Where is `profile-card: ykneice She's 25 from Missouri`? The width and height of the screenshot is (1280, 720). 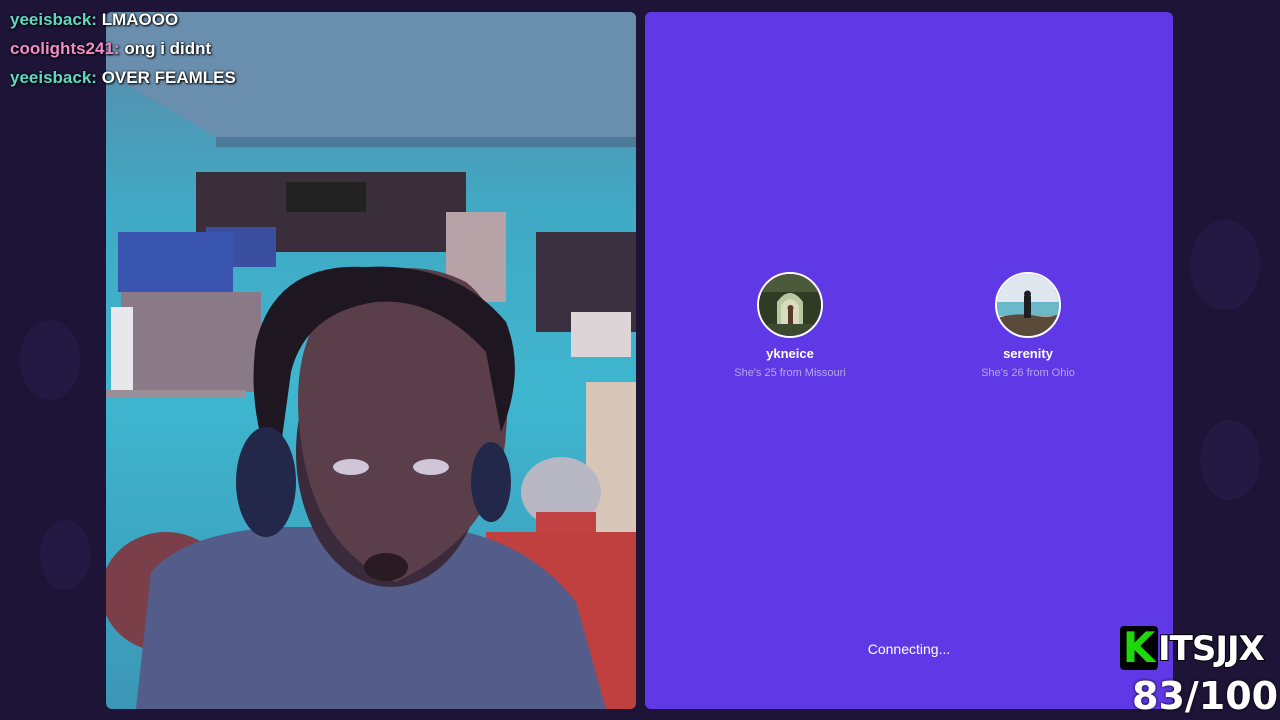
profile-card: ykneice She's 25 from Missouri is located at coordinates (790, 325).